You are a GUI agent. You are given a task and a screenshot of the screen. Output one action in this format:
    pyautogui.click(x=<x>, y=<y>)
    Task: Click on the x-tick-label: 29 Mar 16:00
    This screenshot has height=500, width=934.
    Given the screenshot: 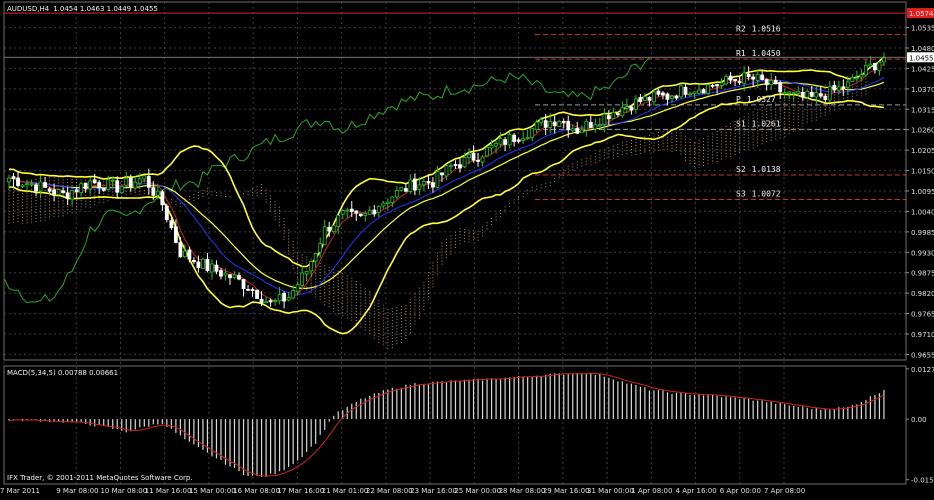 What is the action you would take?
    pyautogui.click(x=566, y=491)
    